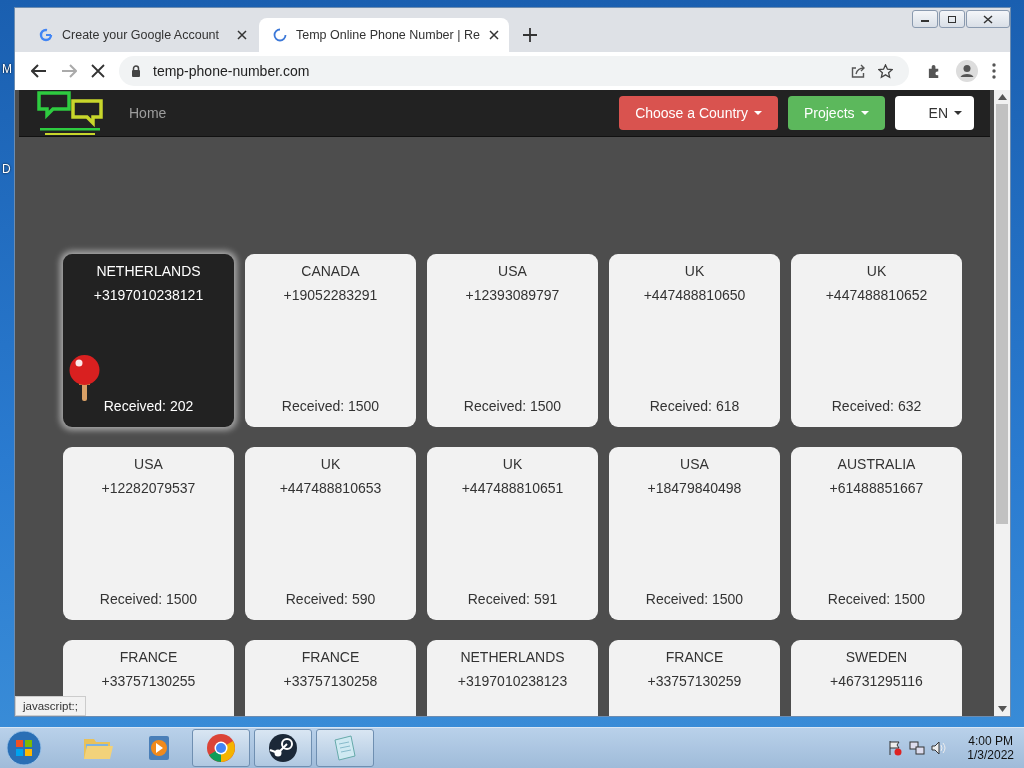  Describe the element at coordinates (330, 533) in the screenshot. I see `number-card: UK +447488810653 Received: 590` at that location.